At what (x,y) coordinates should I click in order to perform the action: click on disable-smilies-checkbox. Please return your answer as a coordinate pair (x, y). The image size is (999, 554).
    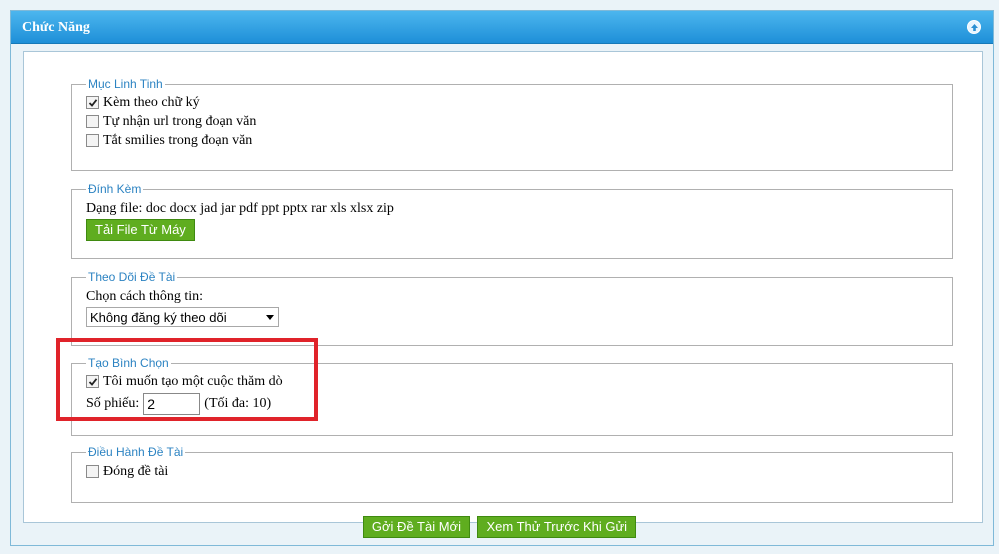
    Looking at the image, I should click on (92, 140).